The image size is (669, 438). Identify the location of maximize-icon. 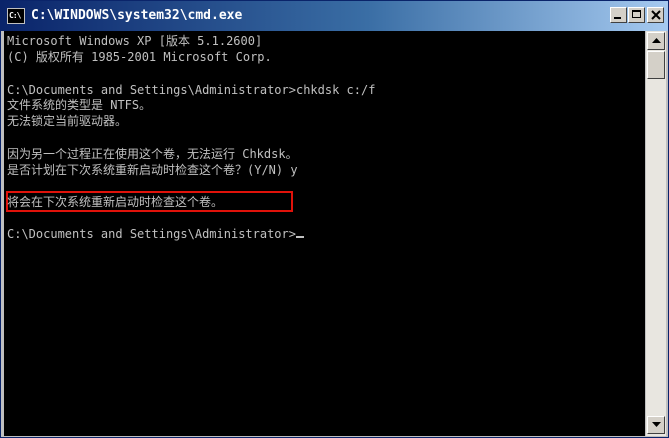
(636, 14).